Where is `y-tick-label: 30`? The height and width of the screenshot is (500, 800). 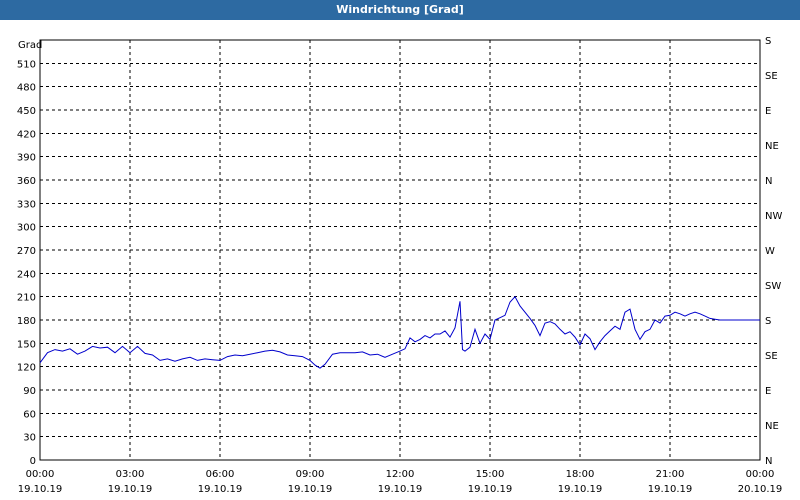
y-tick-label: 30 is located at coordinates (29, 438).